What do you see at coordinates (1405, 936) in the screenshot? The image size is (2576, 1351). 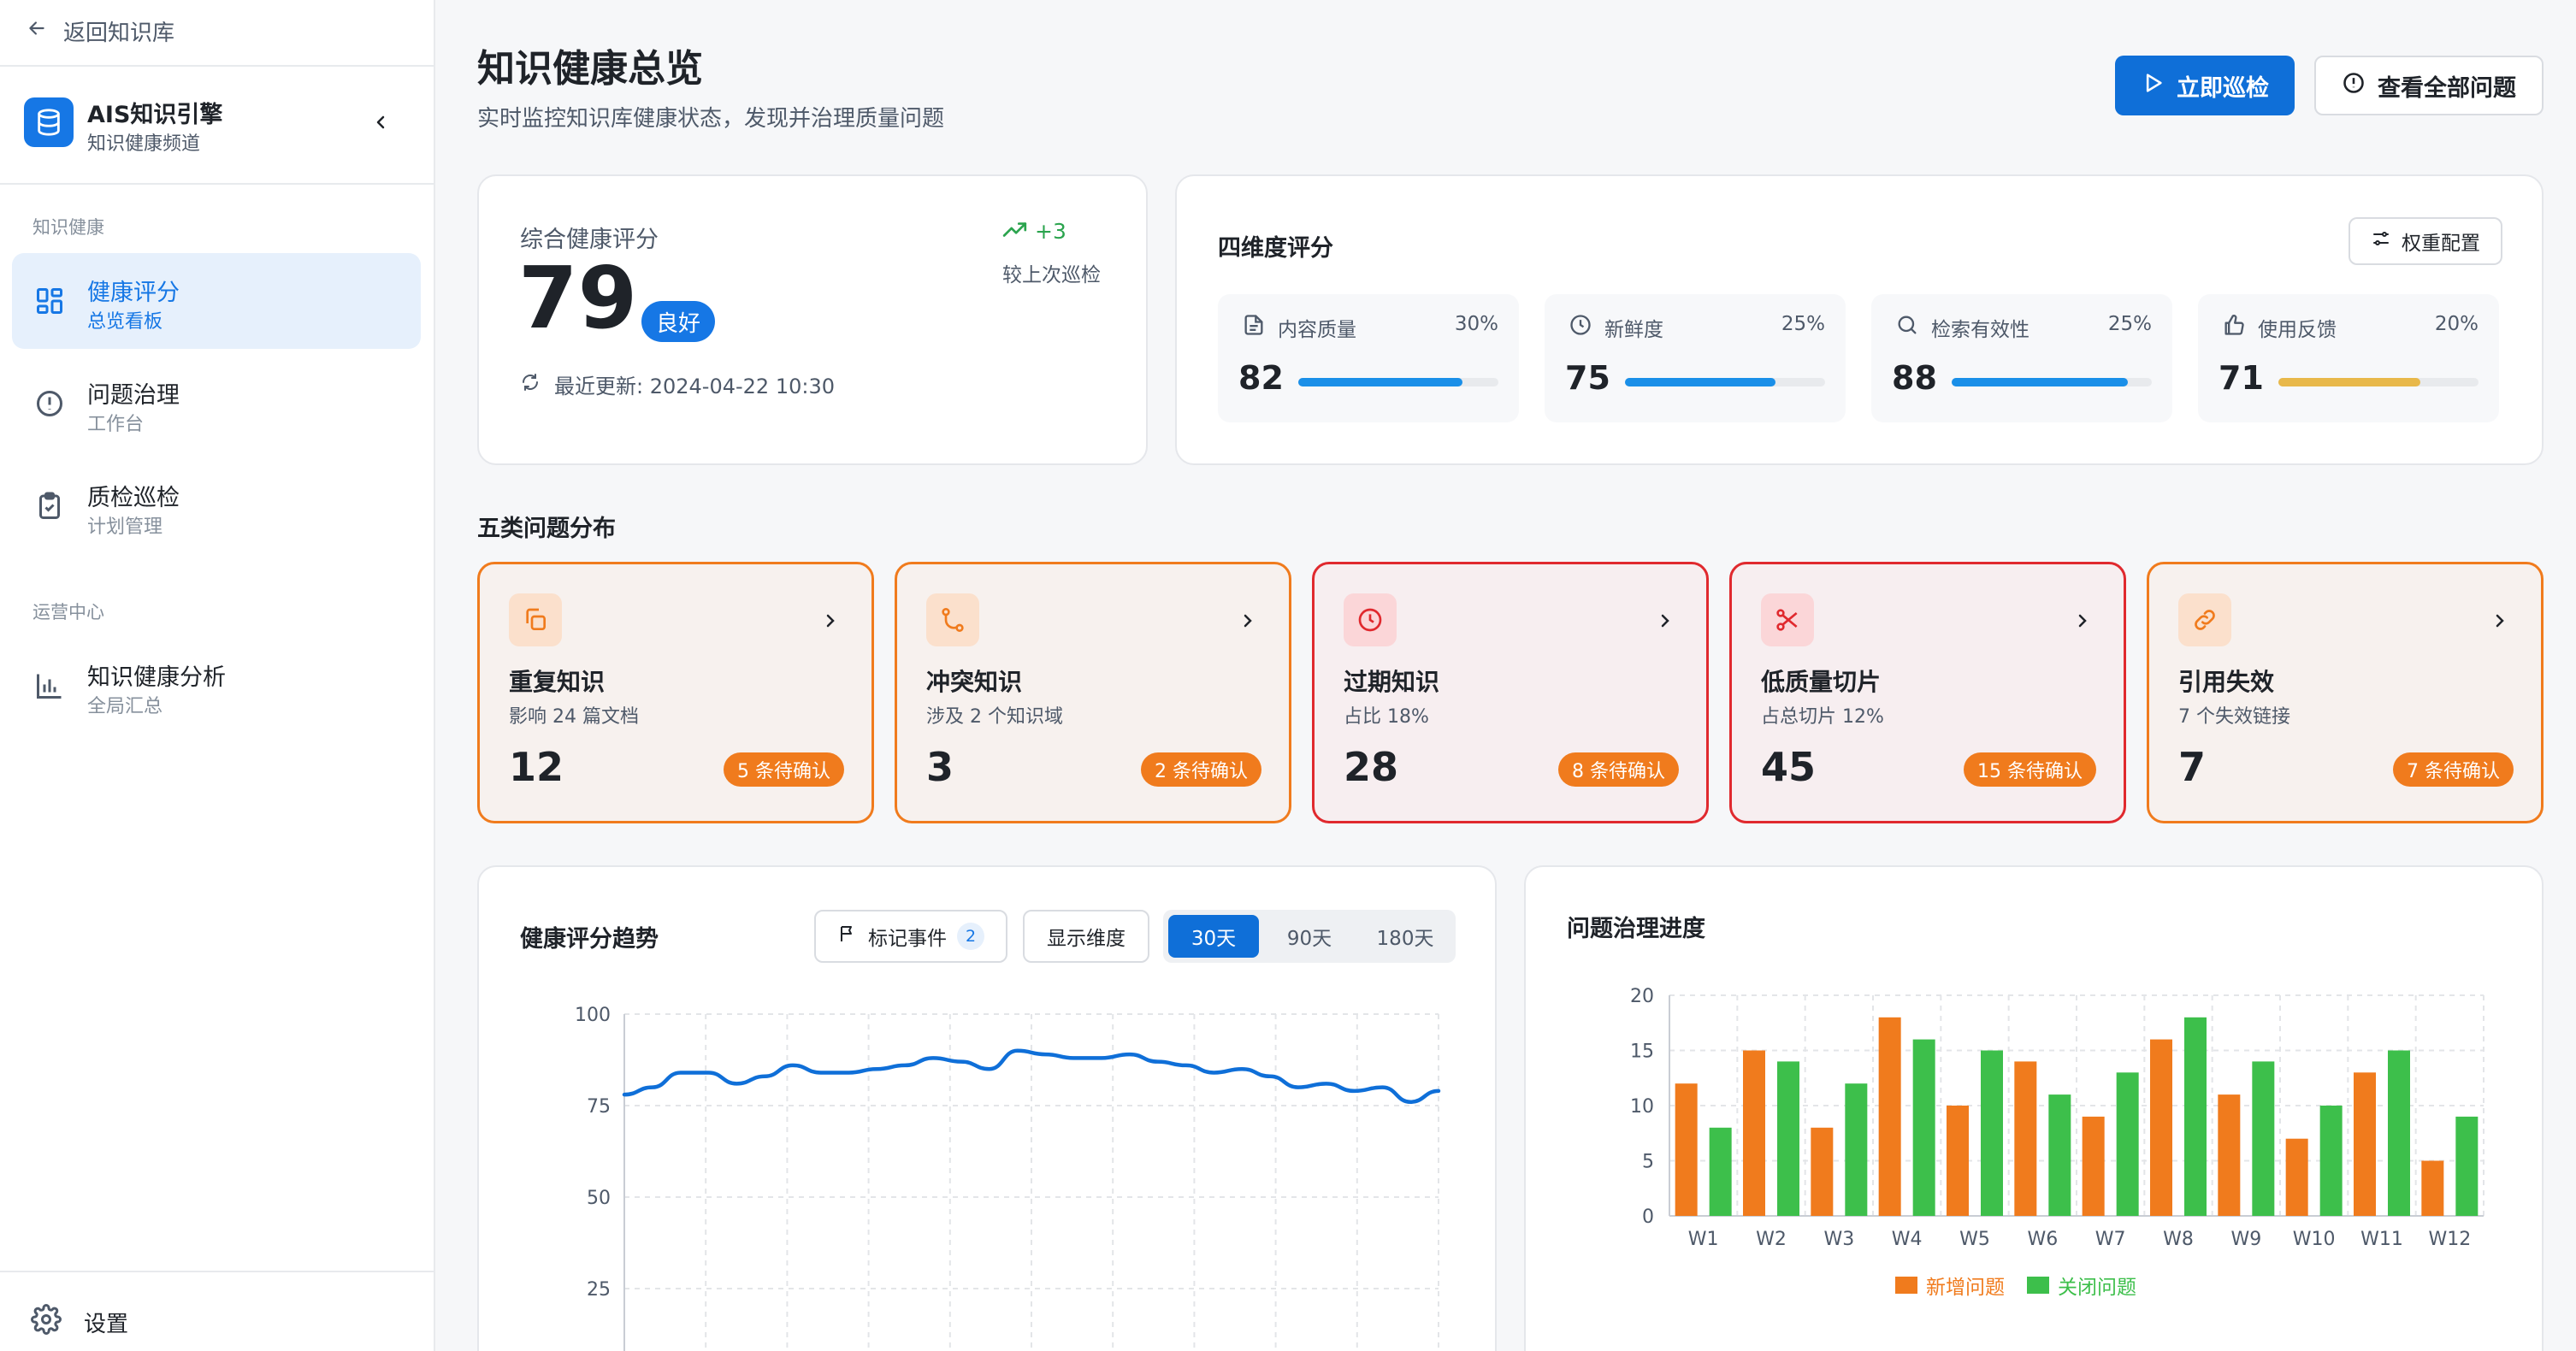 I see `range-180d: 180天` at bounding box center [1405, 936].